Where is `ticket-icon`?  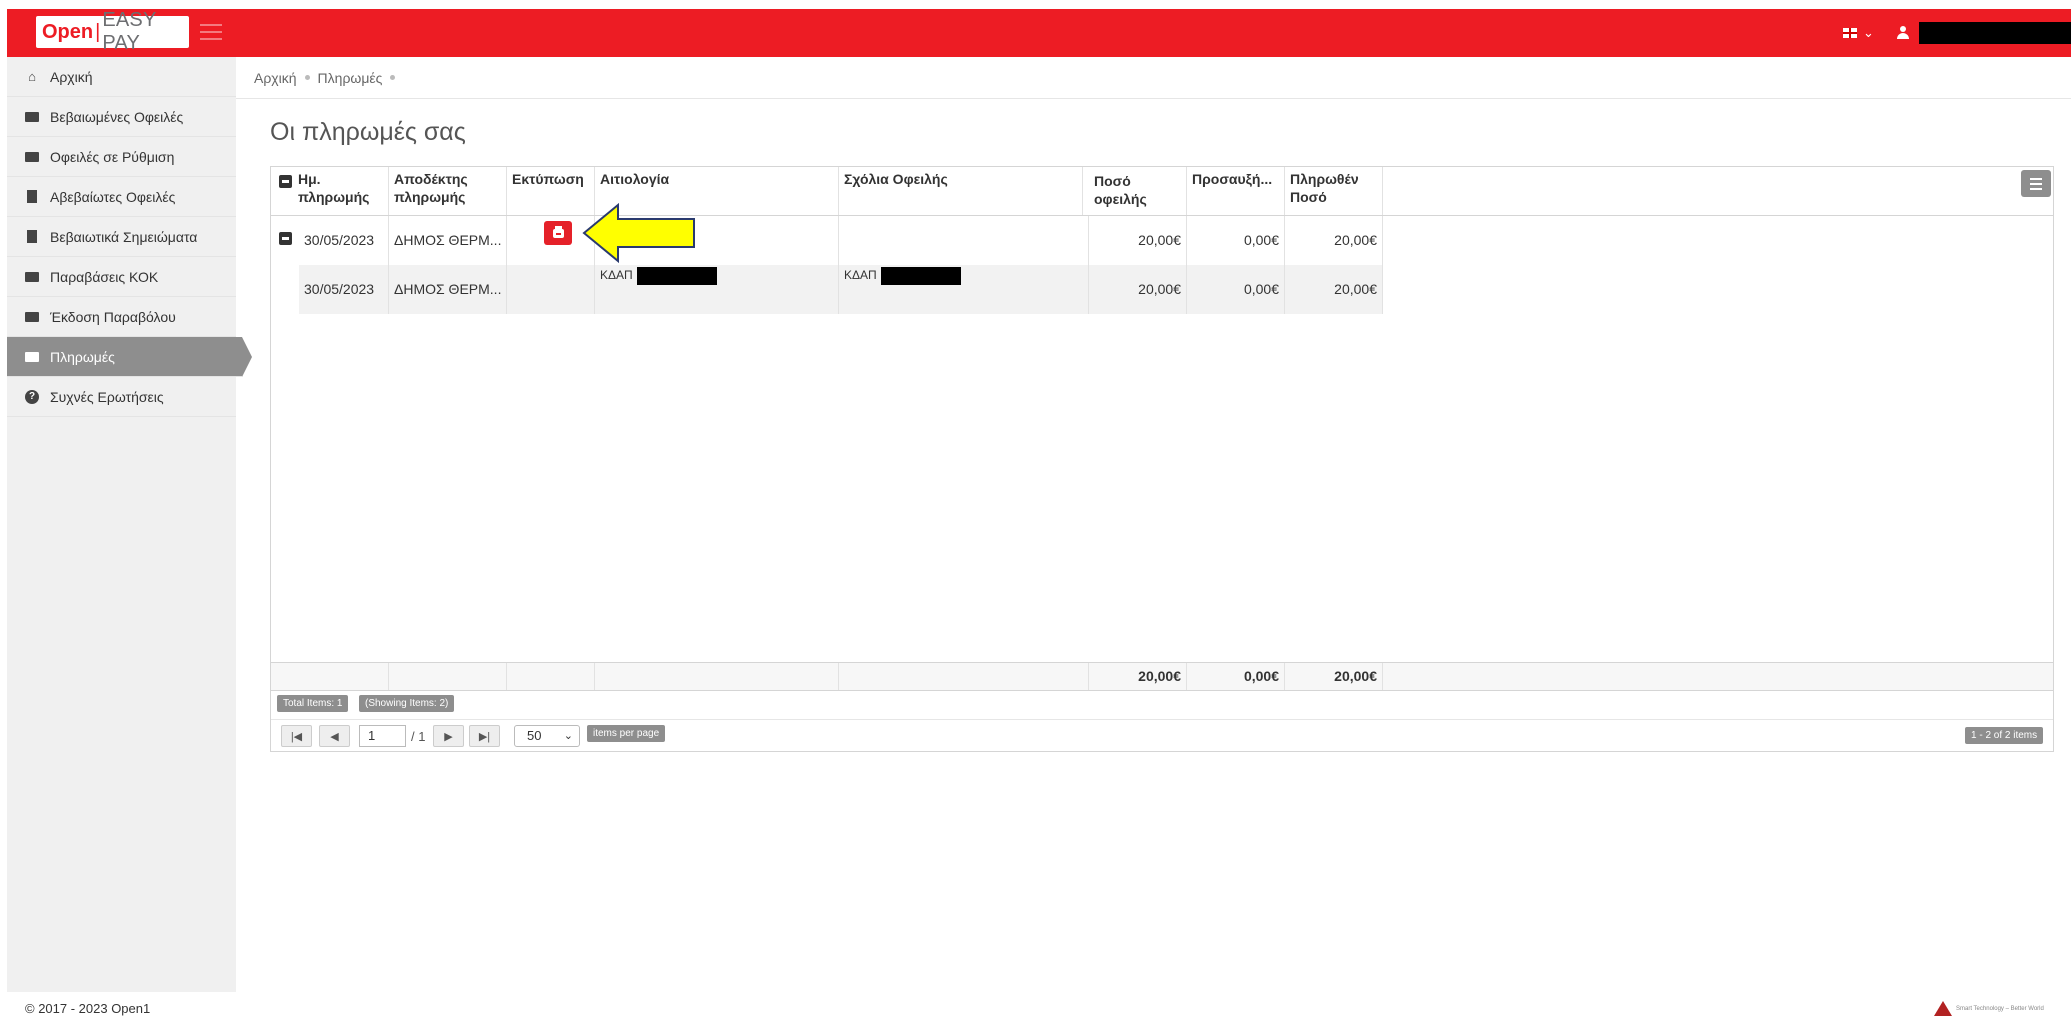 ticket-icon is located at coordinates (32, 277).